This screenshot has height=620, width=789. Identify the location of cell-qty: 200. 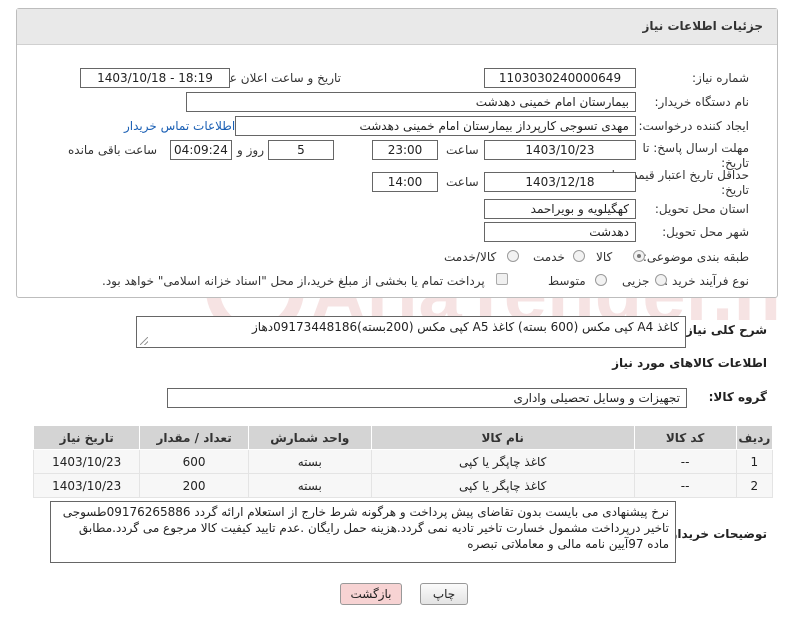
(194, 485).